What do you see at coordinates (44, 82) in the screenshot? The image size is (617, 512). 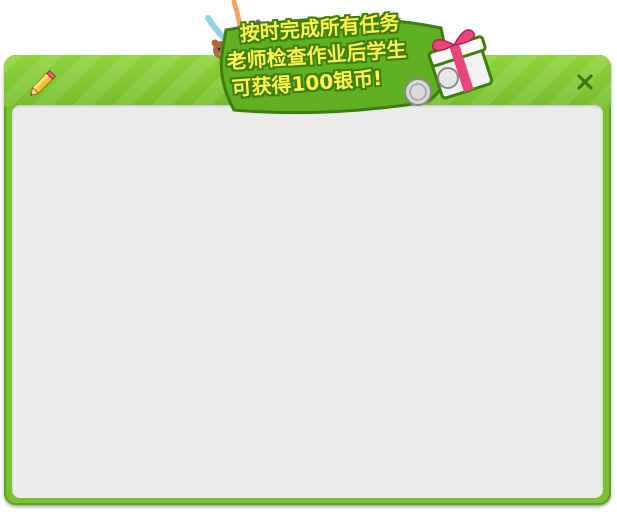 I see `pencil-icon` at bounding box center [44, 82].